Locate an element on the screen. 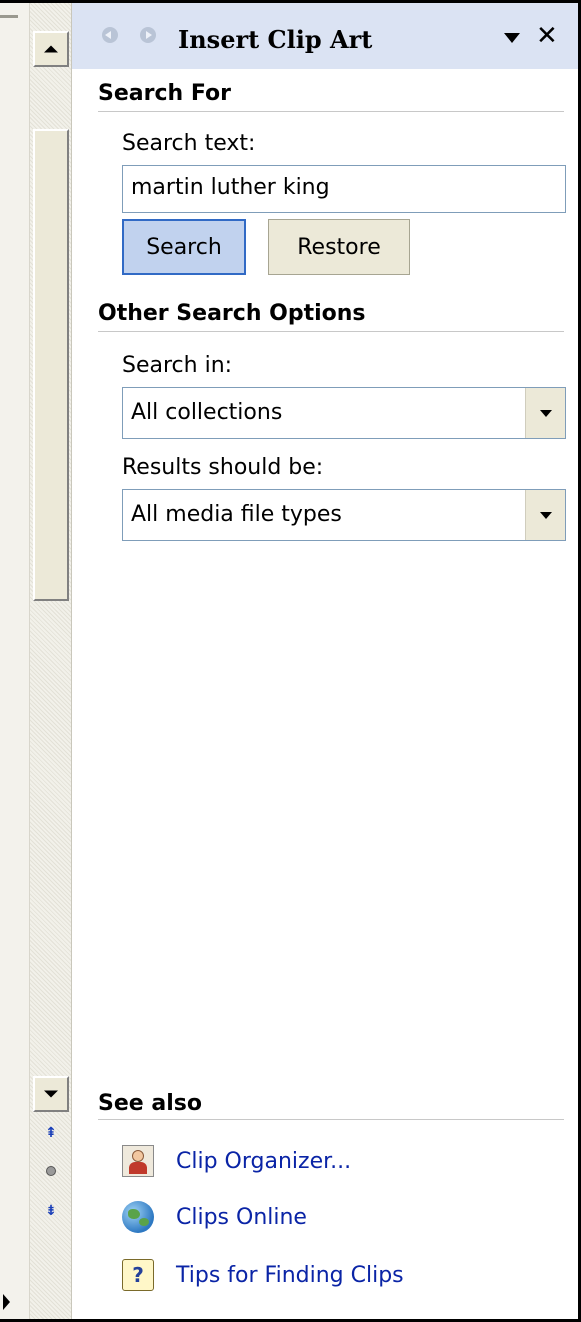  document-edge is located at coordinates (15, 661).